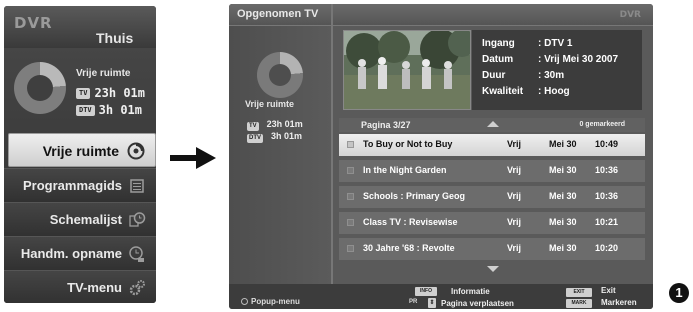 The width and height of the screenshot is (693, 312). What do you see at coordinates (407, 70) in the screenshot?
I see `recording-preview-image` at bounding box center [407, 70].